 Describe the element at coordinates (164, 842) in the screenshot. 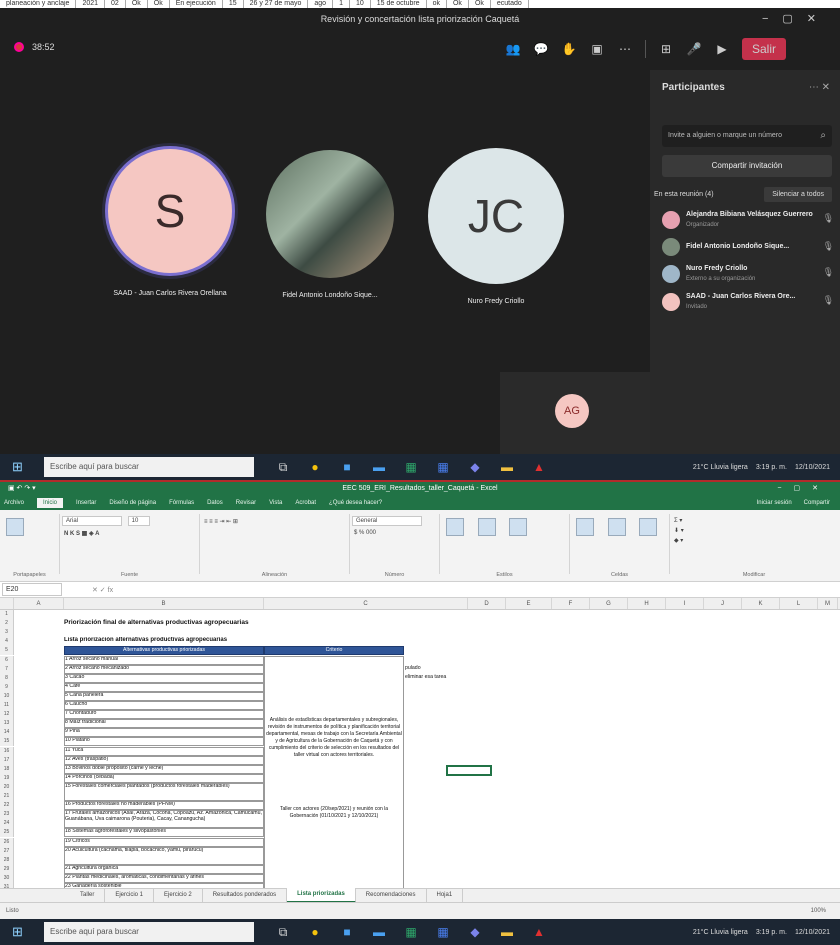

I see `table-row: 19 Cítricos` at that location.